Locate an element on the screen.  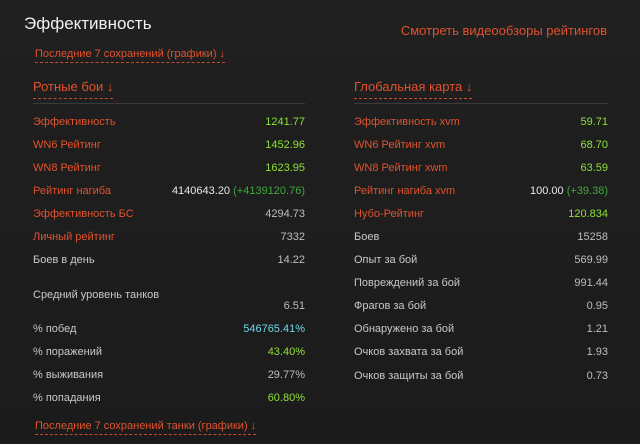
stat-row: Рейтинг нагиба xvm 100.00 (+39.38) is located at coordinates (481, 190).